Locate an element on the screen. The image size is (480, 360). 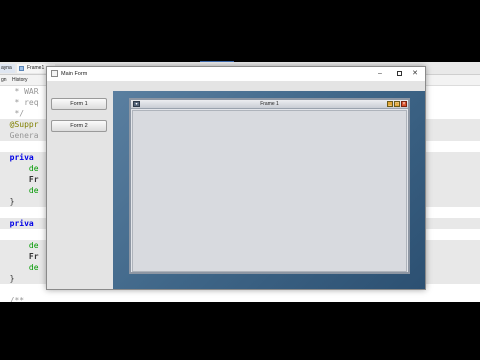
ide-tab: ayna is located at coordinates (7, 68).